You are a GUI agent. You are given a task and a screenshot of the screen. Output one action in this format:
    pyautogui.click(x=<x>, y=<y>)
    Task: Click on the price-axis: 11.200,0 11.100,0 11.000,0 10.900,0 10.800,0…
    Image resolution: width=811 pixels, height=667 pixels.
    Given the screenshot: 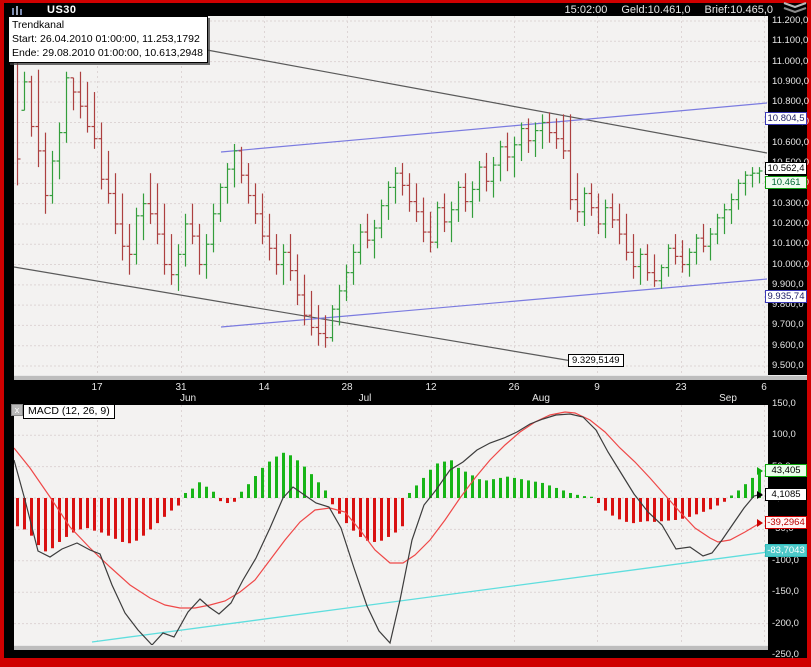 What is the action you would take?
    pyautogui.click(x=788, y=195)
    